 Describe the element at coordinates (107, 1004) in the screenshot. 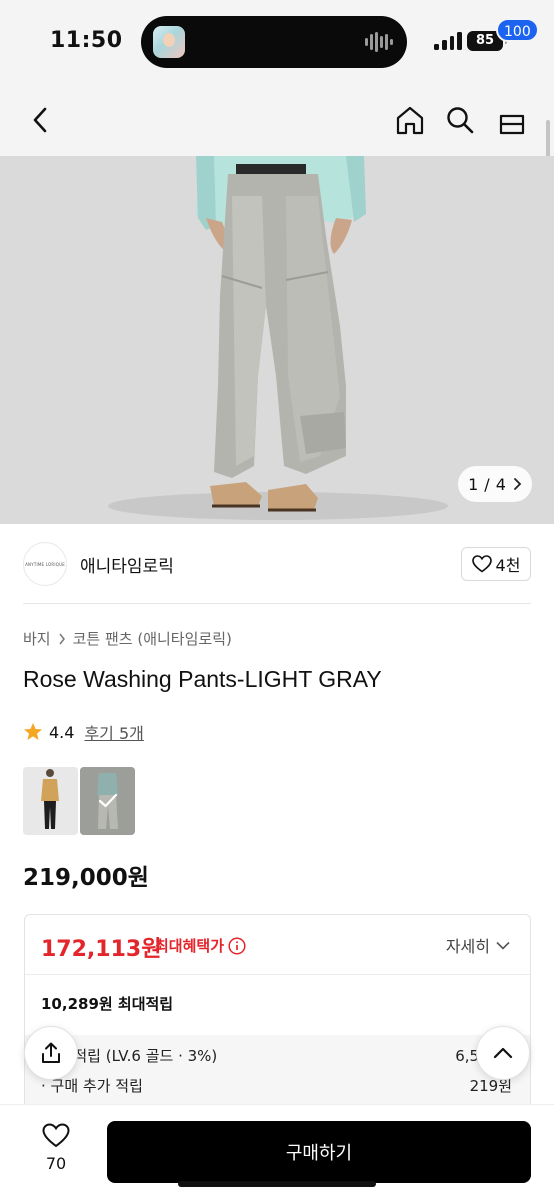

I see `points-total: 10,289원 최대적립` at that location.